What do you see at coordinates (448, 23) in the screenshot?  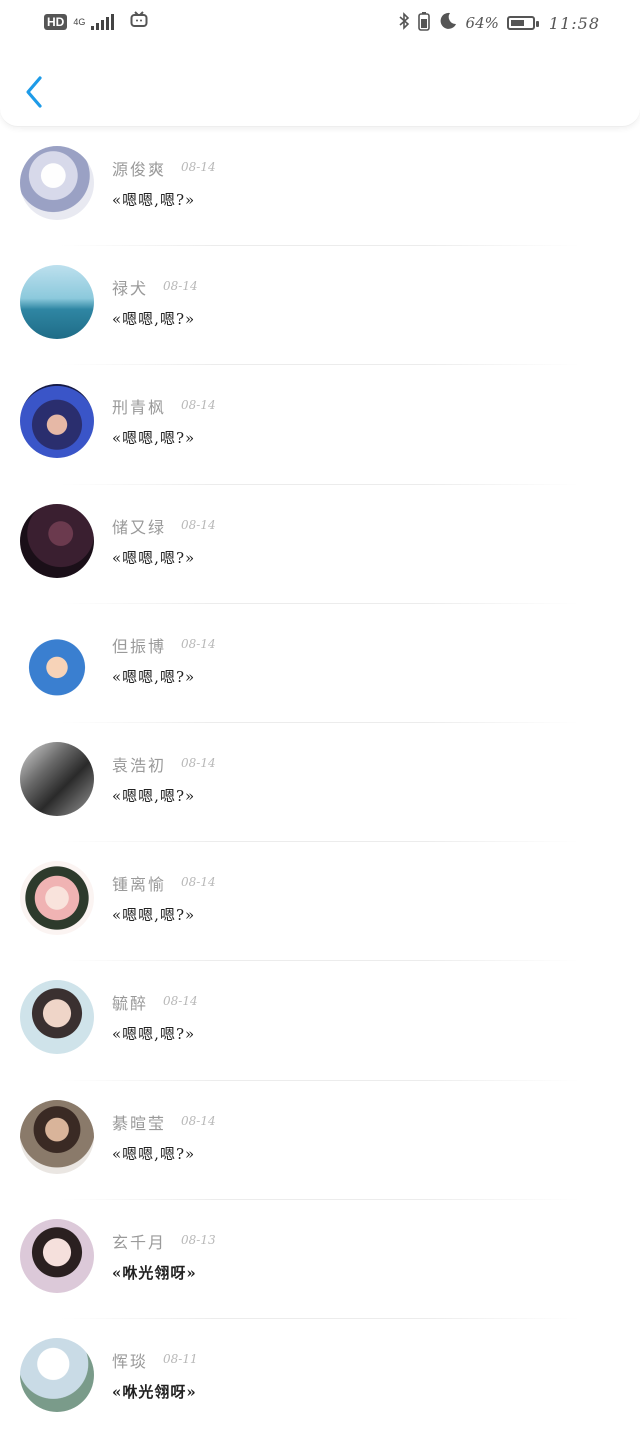 I see `moon-icon` at bounding box center [448, 23].